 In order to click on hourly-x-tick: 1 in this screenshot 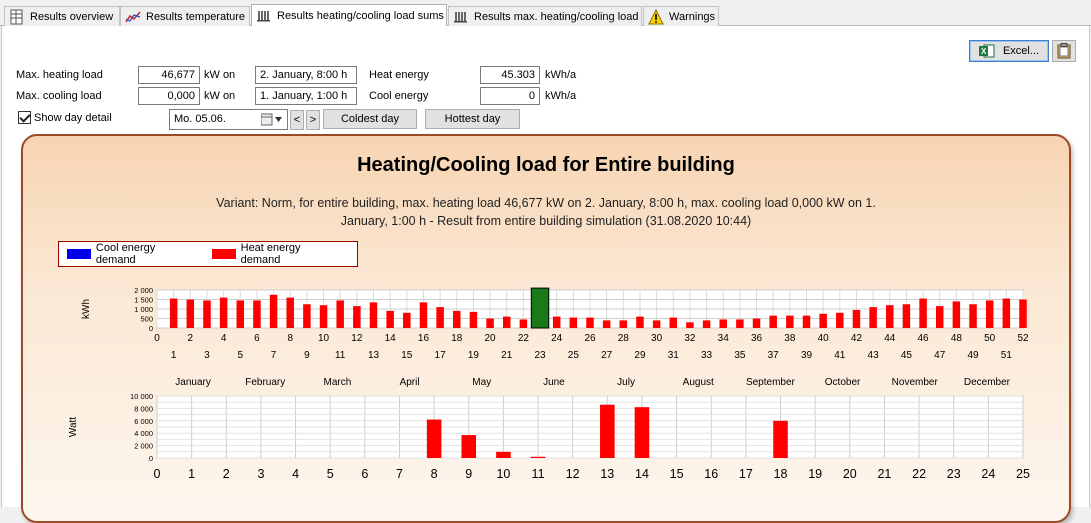, I will do `click(191, 474)`.